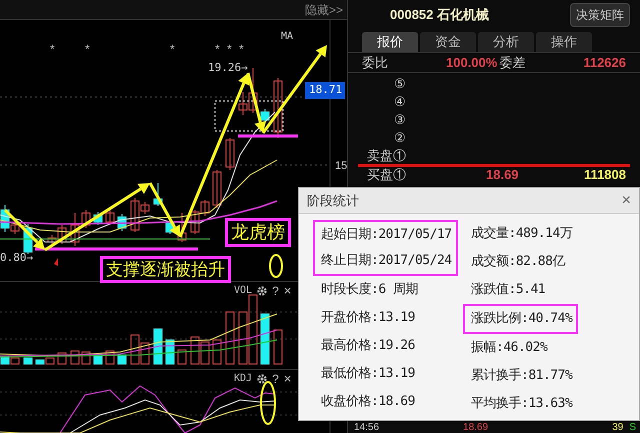  What do you see at coordinates (386, 175) in the screenshot?
I see `bid-level-label: 买盘①` at bounding box center [386, 175].